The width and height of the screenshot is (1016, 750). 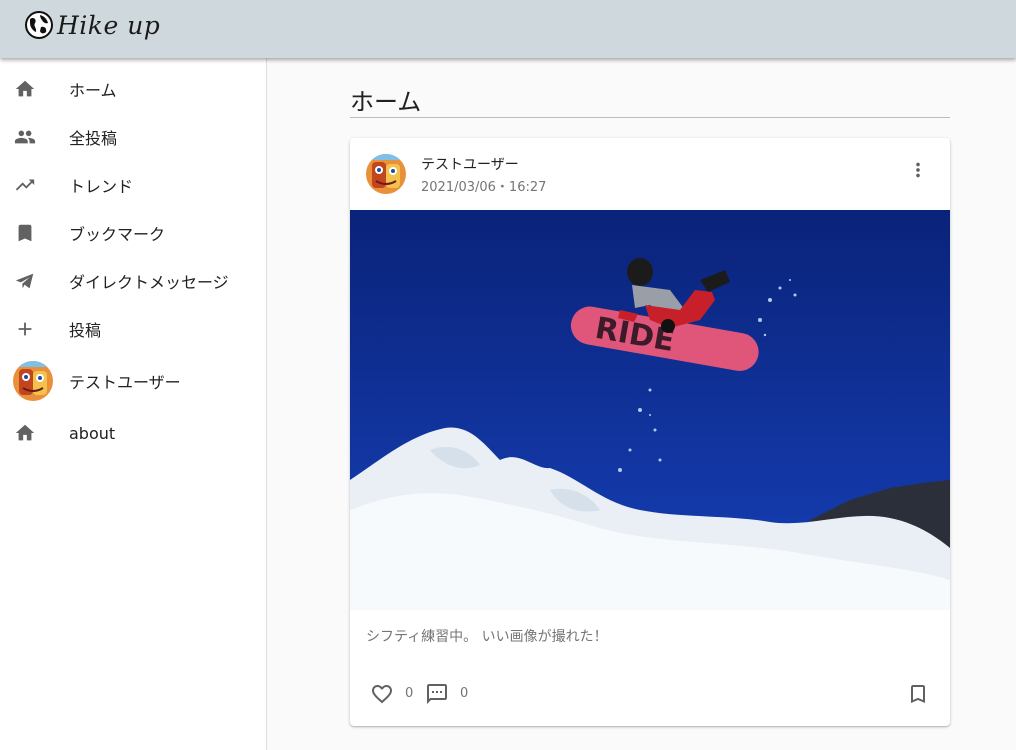 What do you see at coordinates (25, 233) in the screenshot?
I see `bookmark-icon` at bounding box center [25, 233].